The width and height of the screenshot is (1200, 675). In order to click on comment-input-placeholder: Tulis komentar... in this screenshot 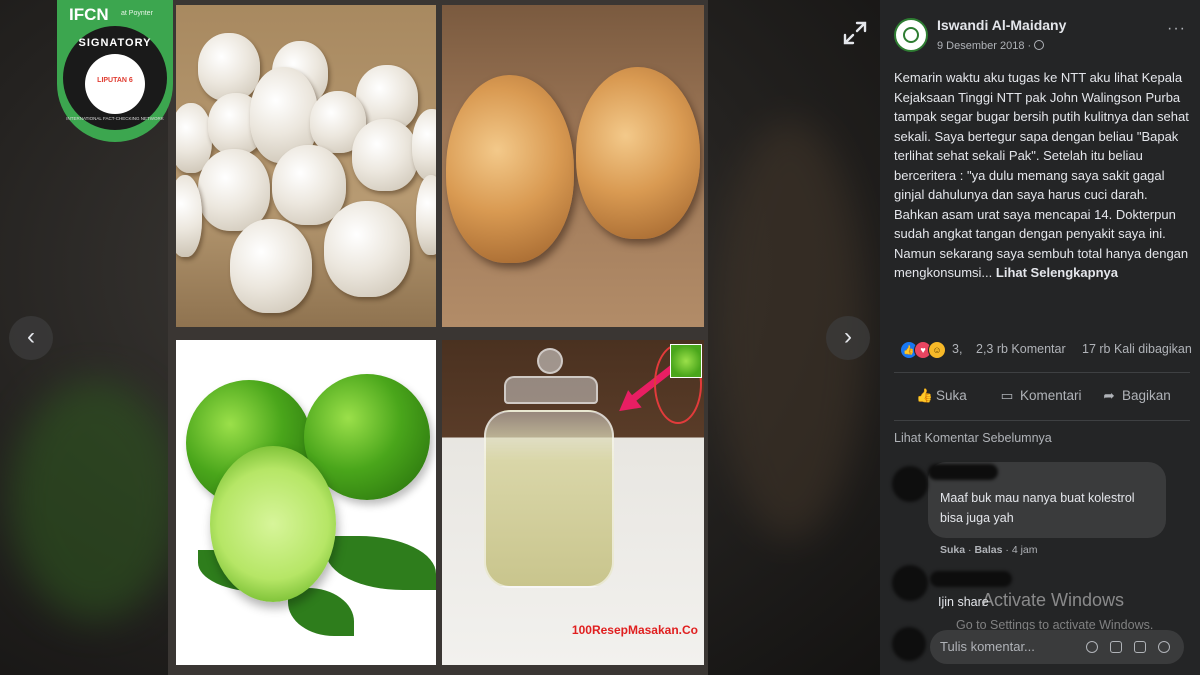, I will do `click(987, 646)`.